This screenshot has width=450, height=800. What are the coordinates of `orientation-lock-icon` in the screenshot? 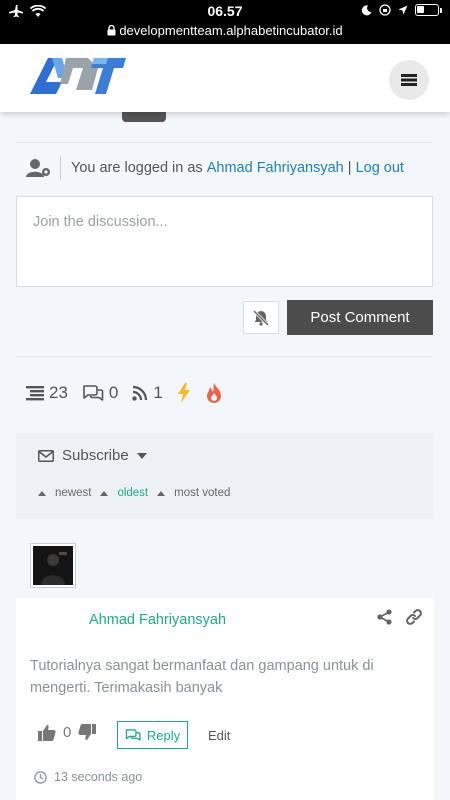 It's located at (385, 10).